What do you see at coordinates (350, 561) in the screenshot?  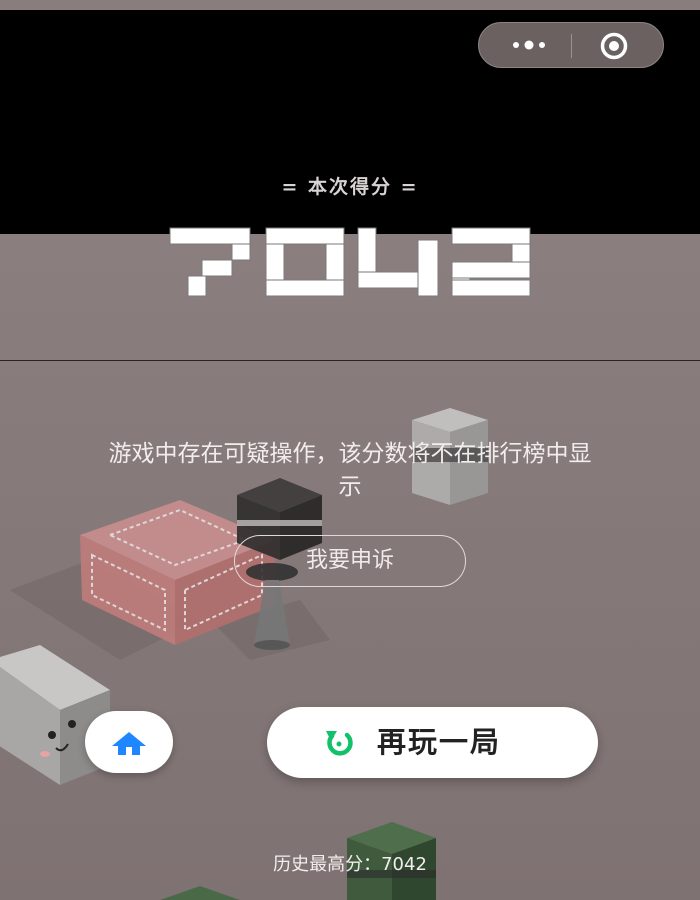 I see `appeal-button: 我要申诉` at bounding box center [350, 561].